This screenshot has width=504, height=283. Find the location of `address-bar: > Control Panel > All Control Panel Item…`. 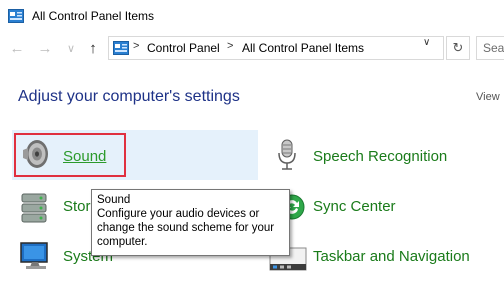

address-bar: > Control Panel > All Control Panel Item… is located at coordinates (276, 48).